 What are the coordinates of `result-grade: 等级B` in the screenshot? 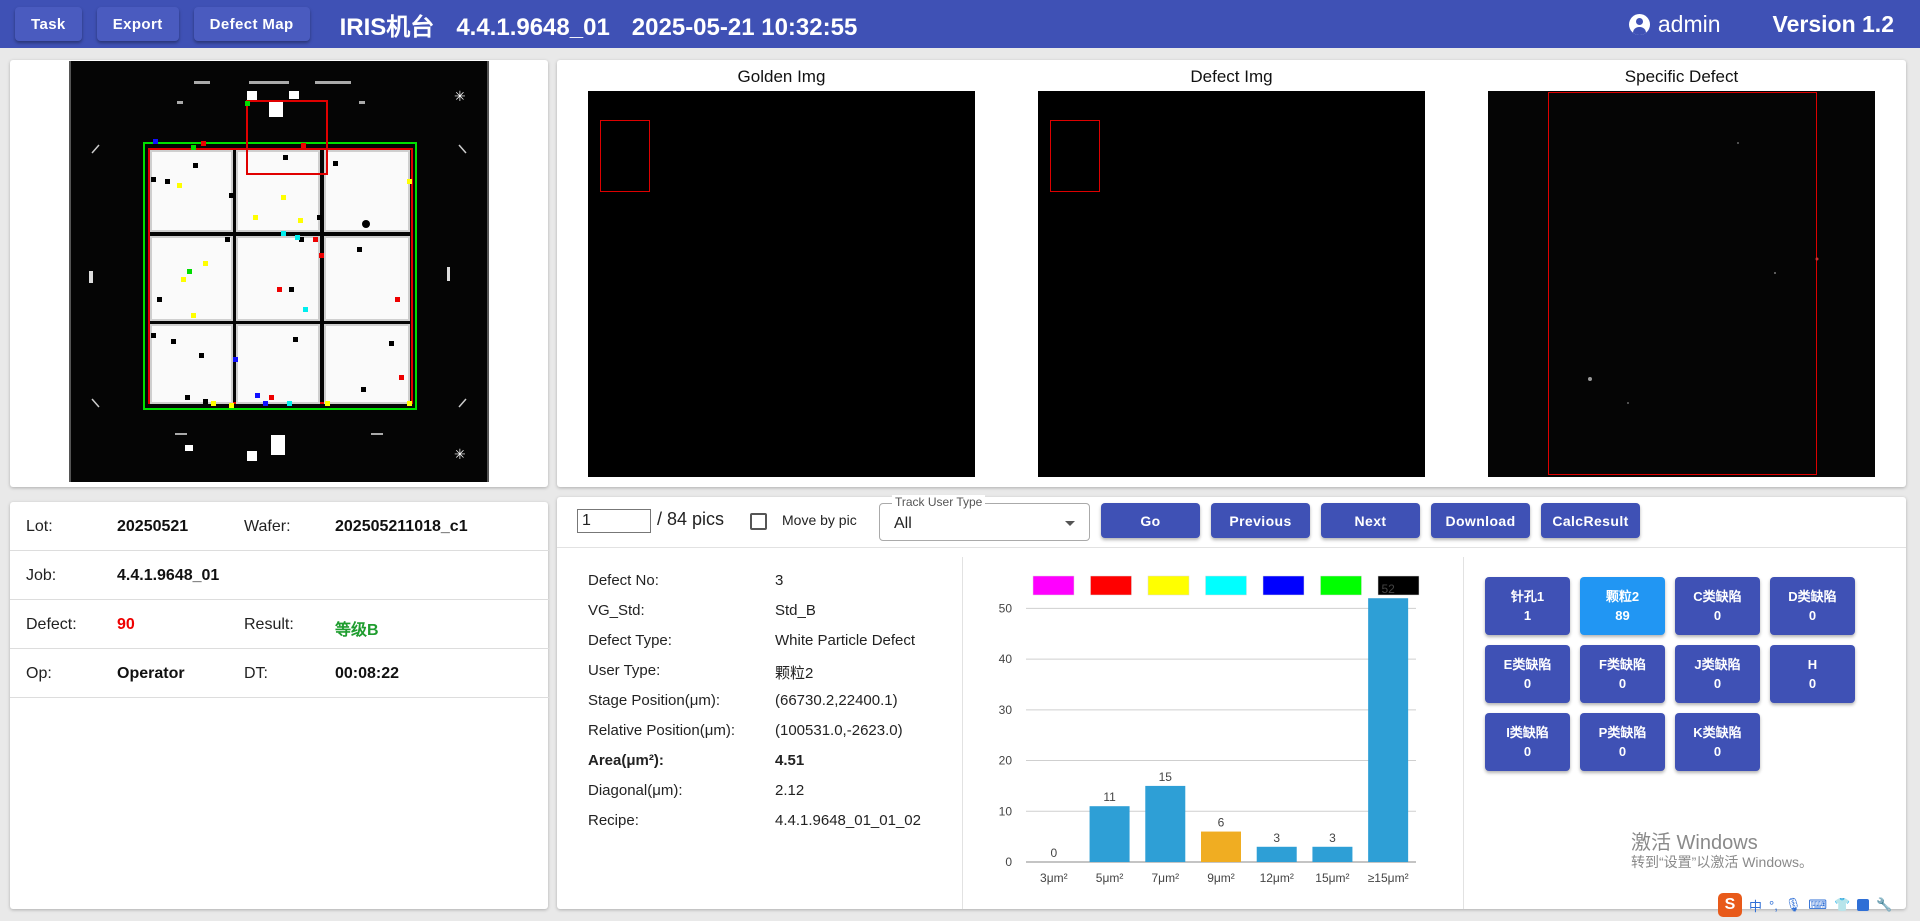 It's located at (357, 630).